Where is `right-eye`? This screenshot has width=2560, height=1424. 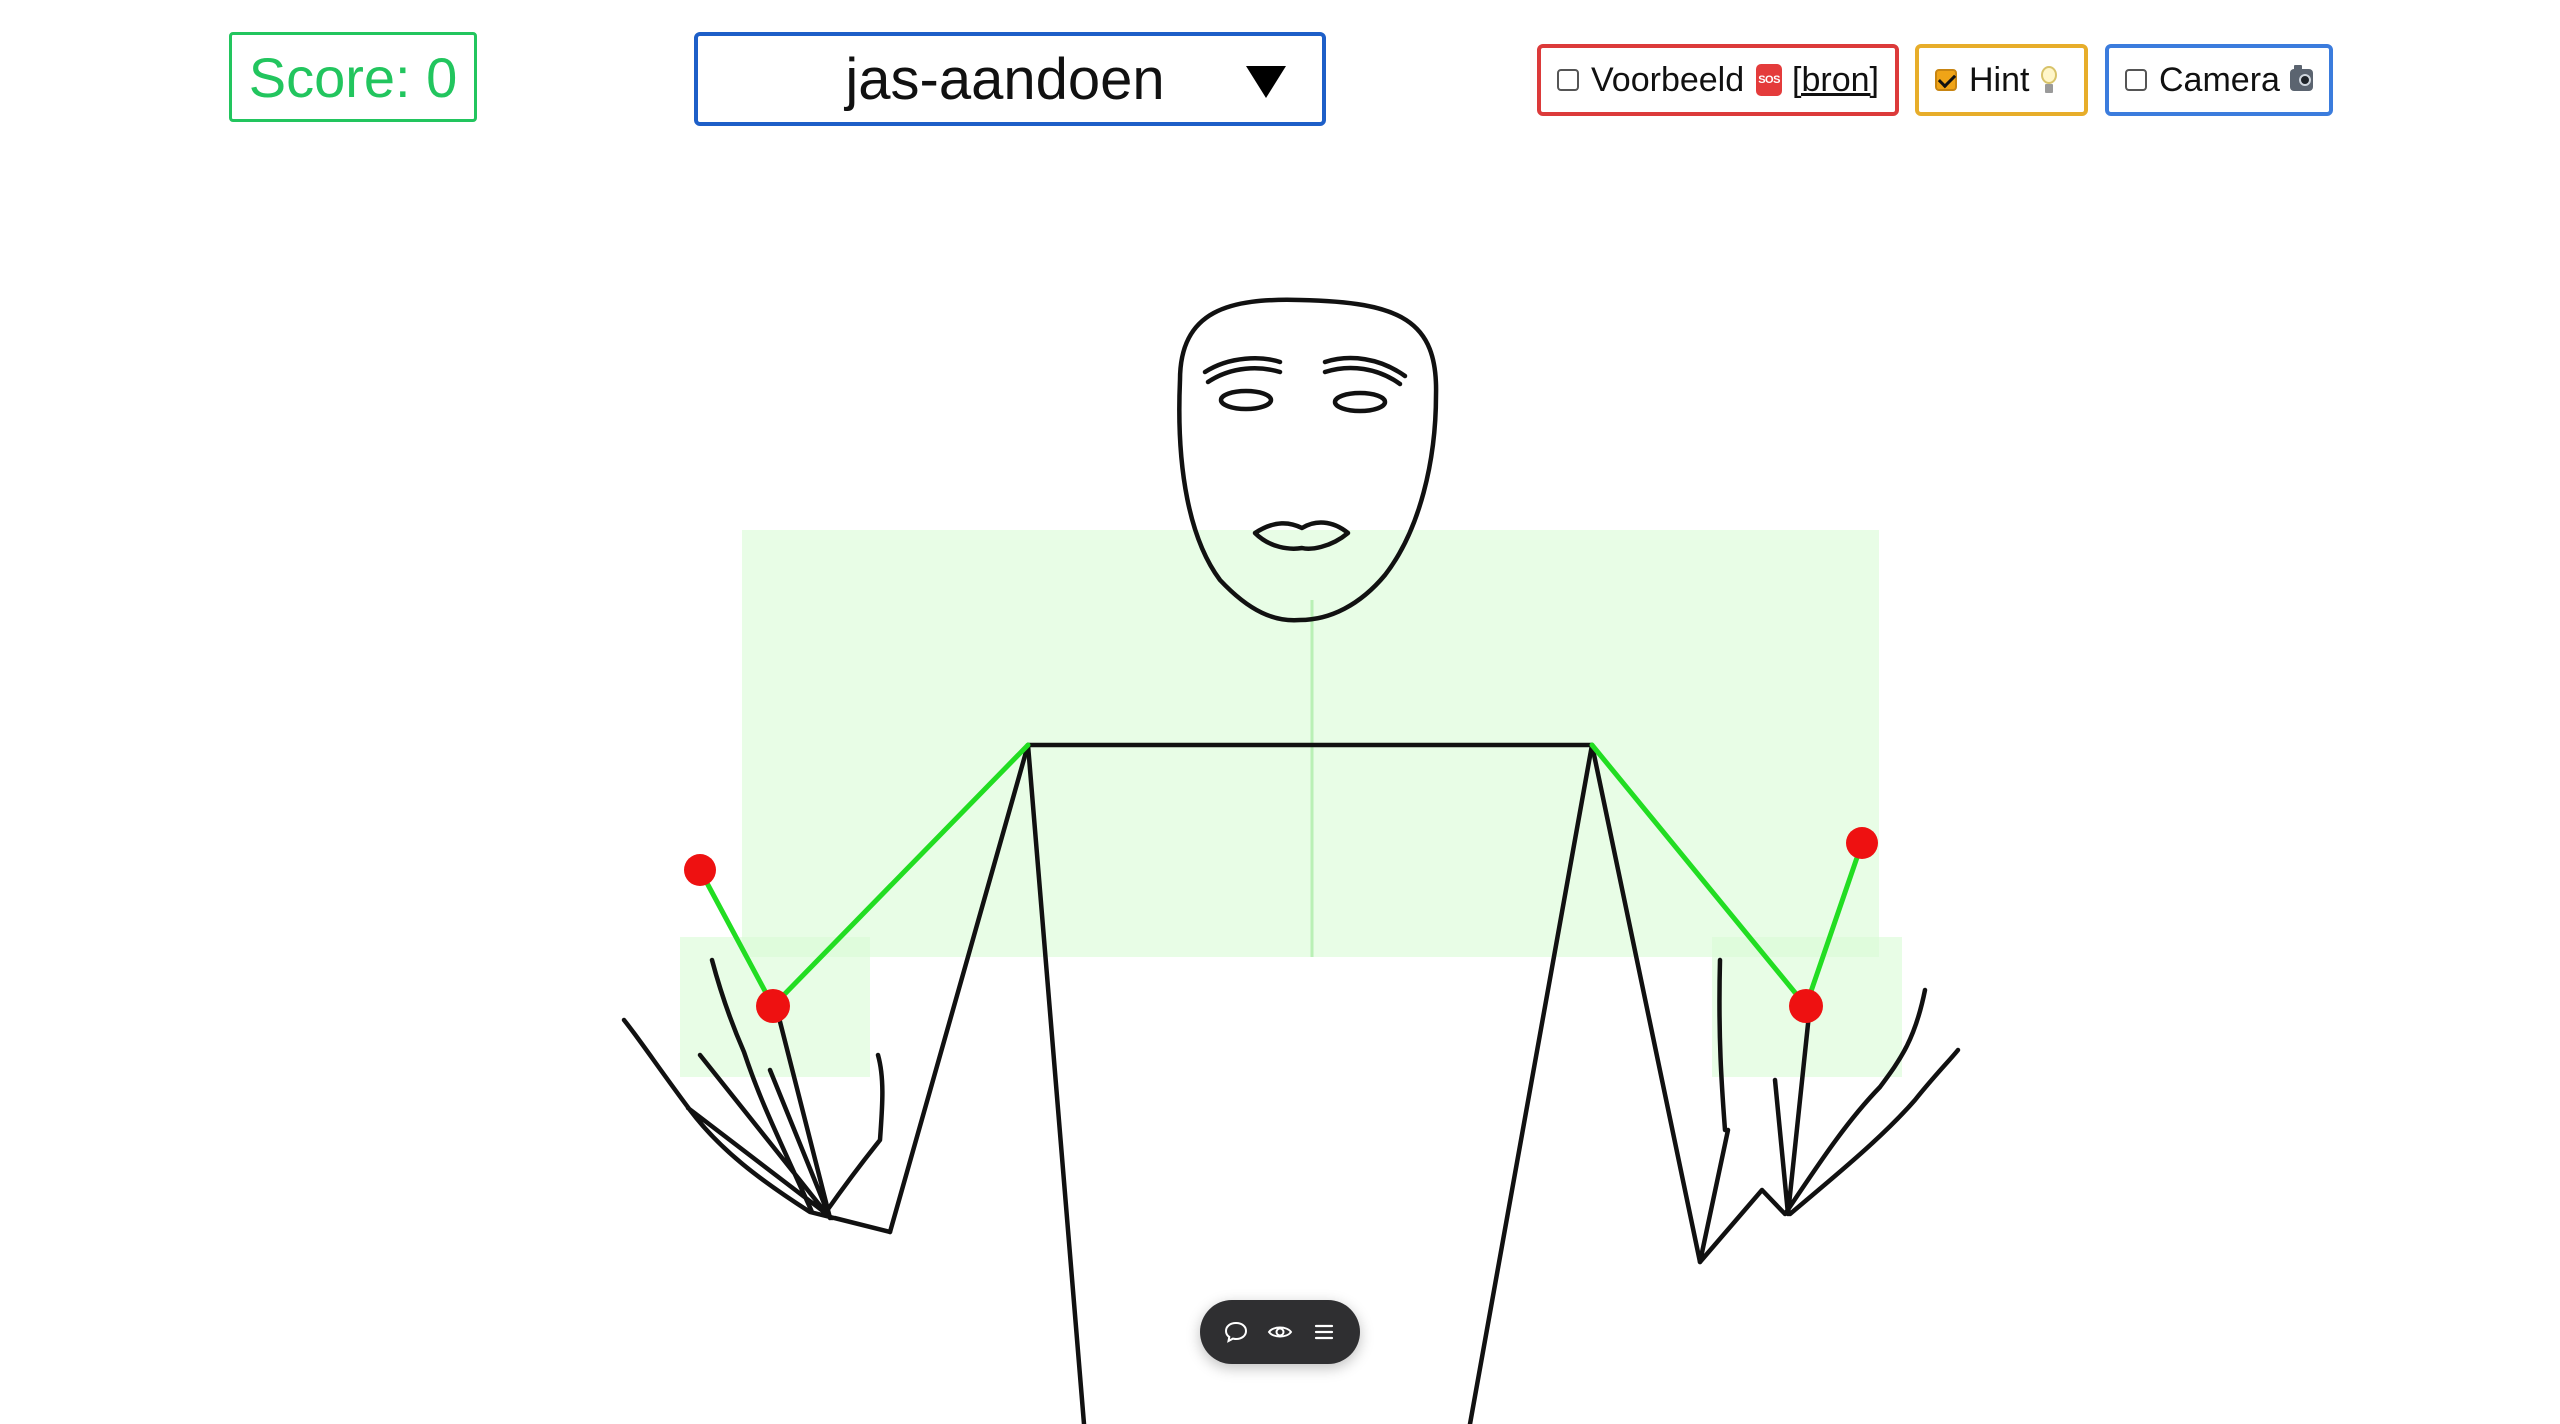
right-eye is located at coordinates (1360, 402).